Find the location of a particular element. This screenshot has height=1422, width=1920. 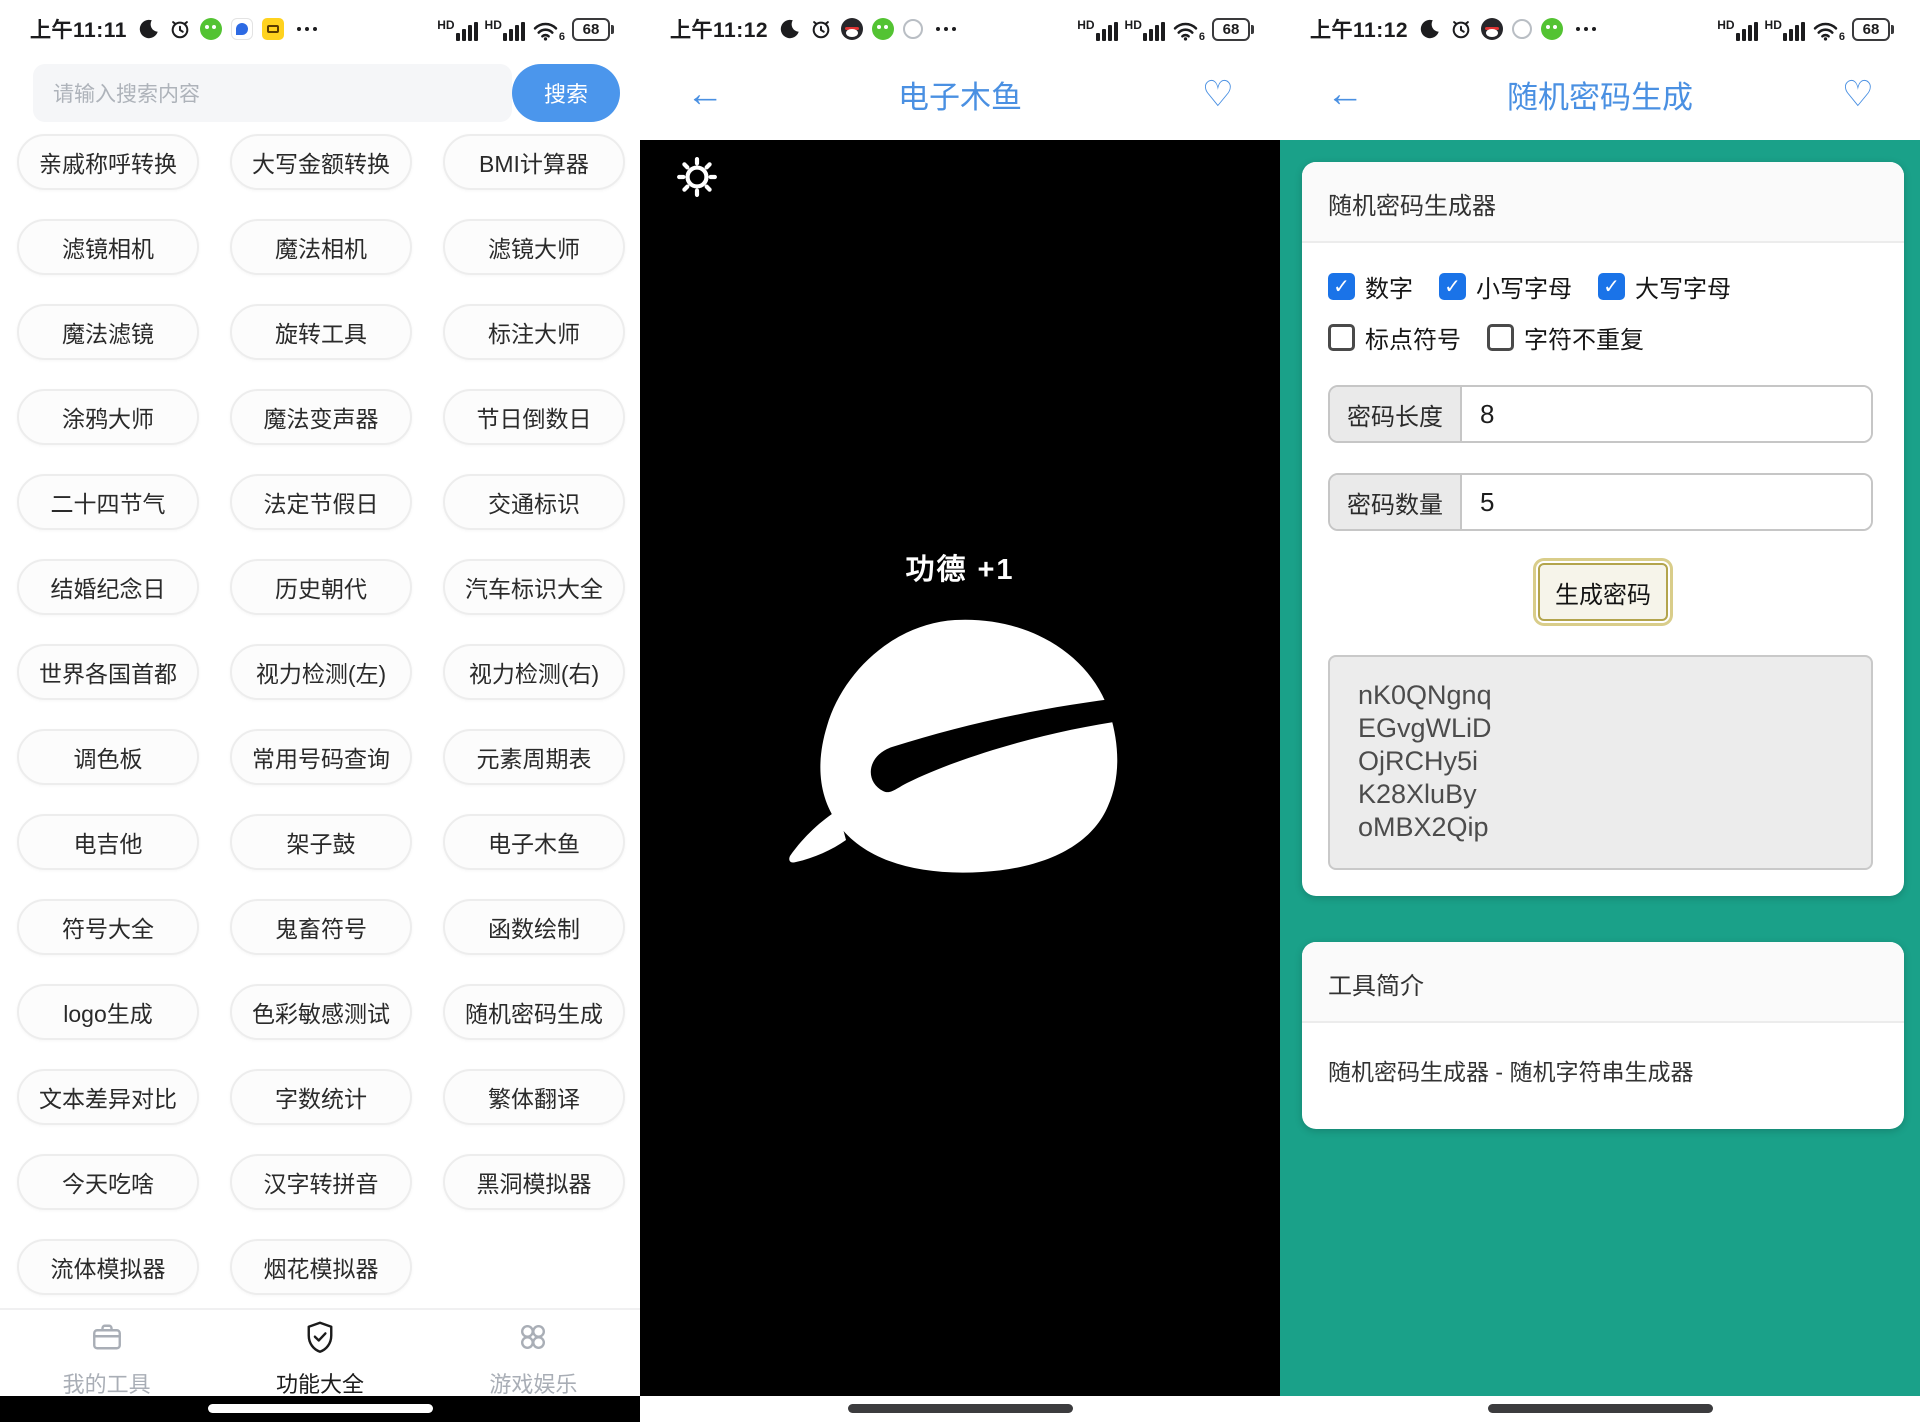

battery-icon: 68 is located at coordinates (593, 29).